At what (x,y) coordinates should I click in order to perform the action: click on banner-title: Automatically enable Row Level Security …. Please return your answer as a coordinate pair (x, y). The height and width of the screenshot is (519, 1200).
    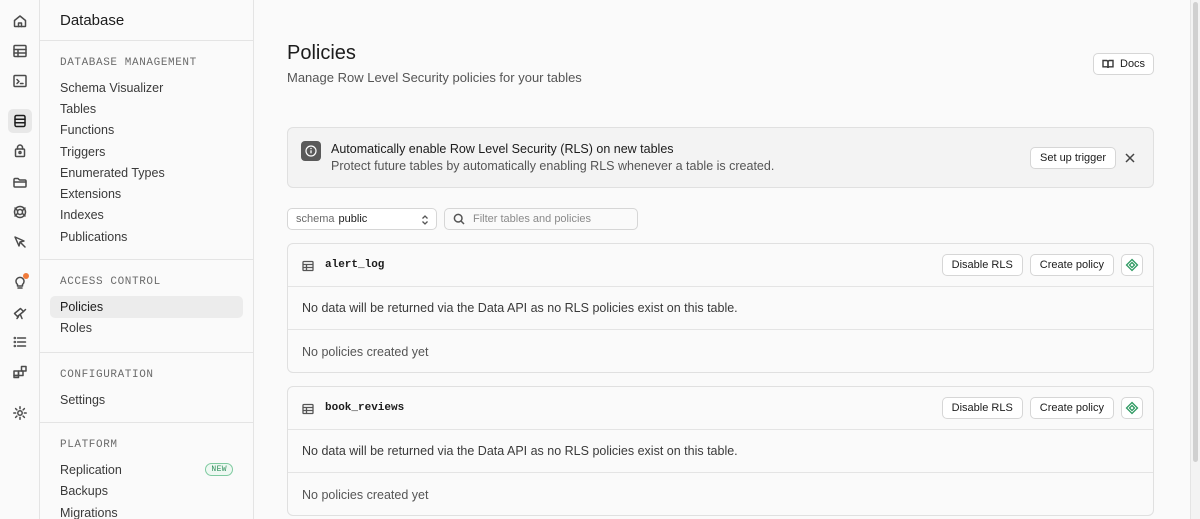
    Looking at the image, I should click on (502, 149).